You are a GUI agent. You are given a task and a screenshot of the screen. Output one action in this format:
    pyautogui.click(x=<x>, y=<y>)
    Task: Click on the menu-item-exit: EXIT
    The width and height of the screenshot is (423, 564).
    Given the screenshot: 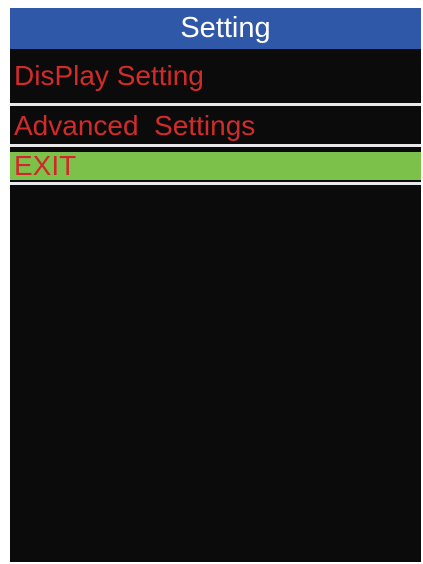 What is the action you would take?
    pyautogui.click(x=215, y=166)
    